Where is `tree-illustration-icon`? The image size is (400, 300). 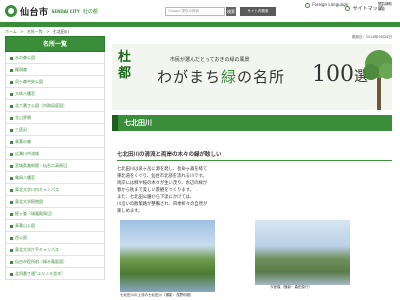
tree-illustration-icon is located at coordinates (377, 80).